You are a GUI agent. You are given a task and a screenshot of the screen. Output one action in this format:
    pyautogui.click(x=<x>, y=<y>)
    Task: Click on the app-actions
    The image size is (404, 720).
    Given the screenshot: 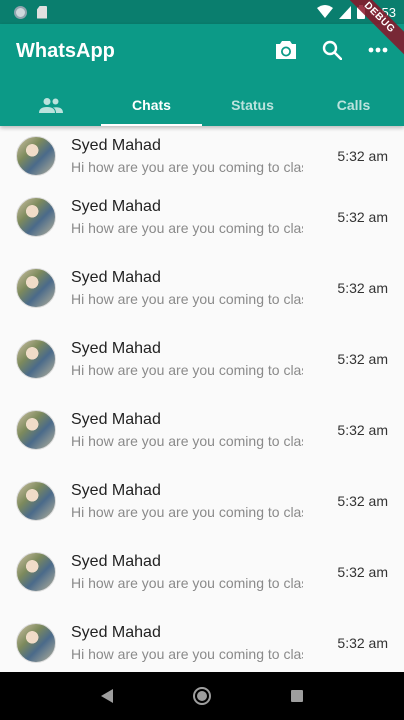 What is the action you would take?
    pyautogui.click(x=332, y=50)
    